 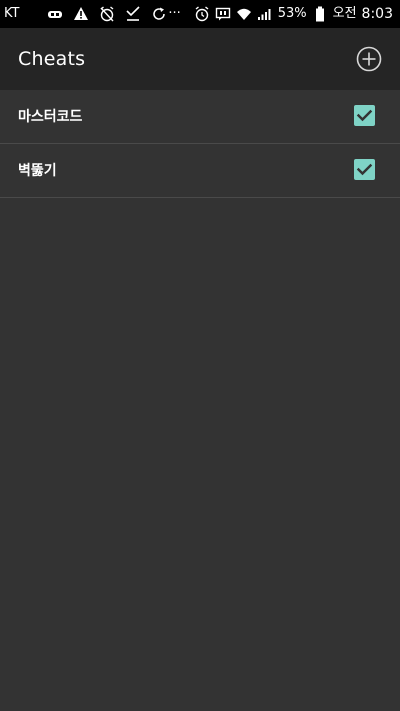 What do you see at coordinates (50, 117) in the screenshot?
I see `cheat-label: 마스터코드` at bounding box center [50, 117].